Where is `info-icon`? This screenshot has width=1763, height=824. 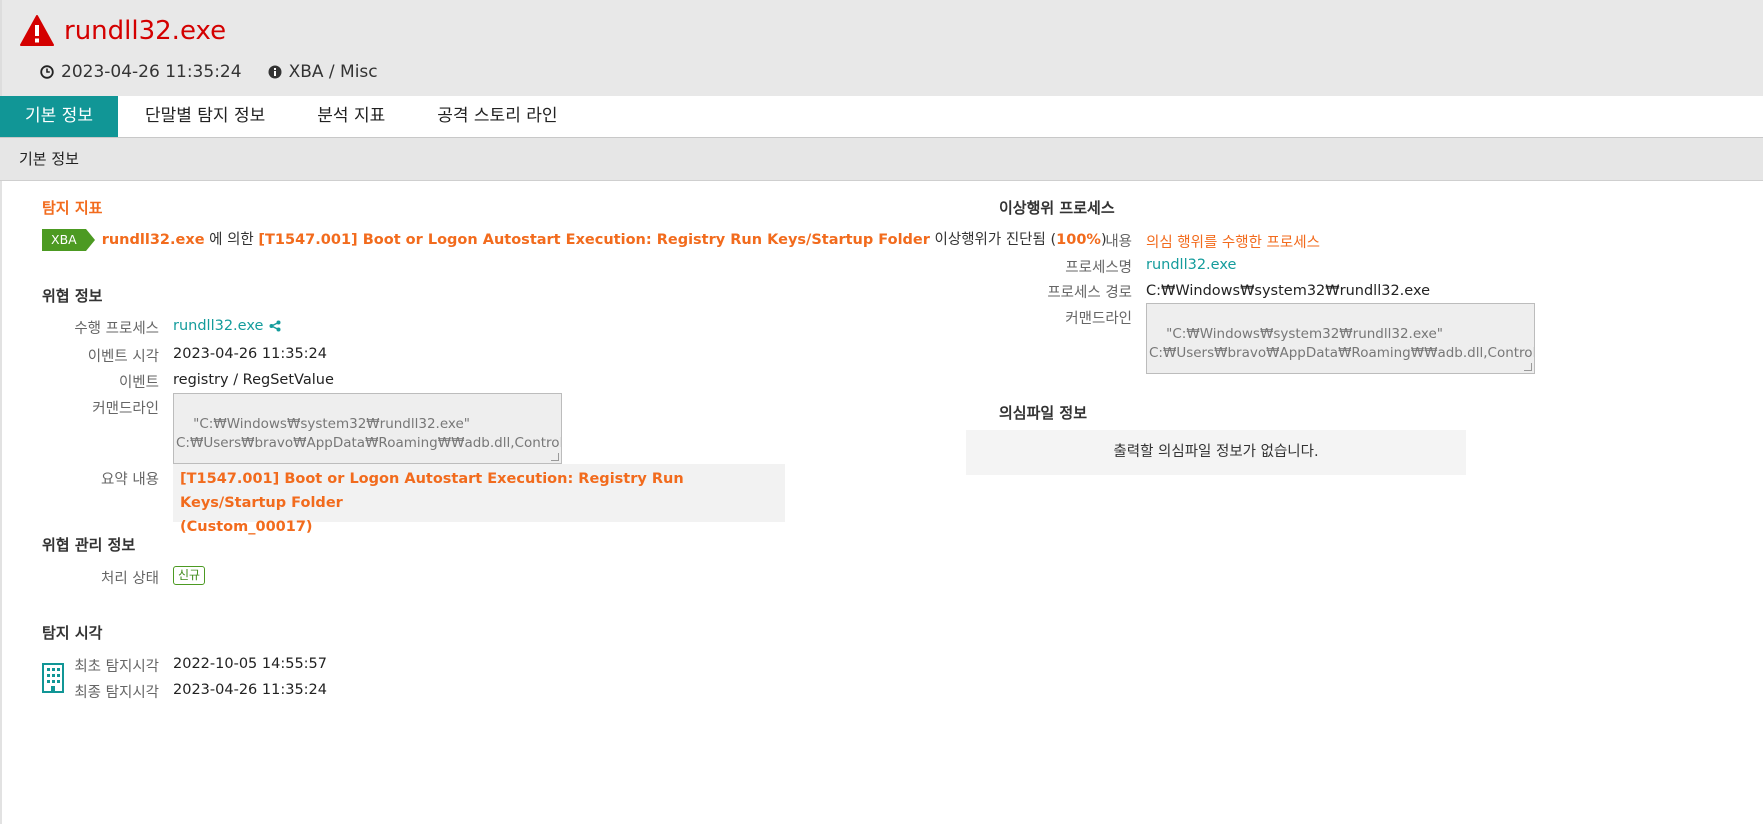 info-icon is located at coordinates (275, 72).